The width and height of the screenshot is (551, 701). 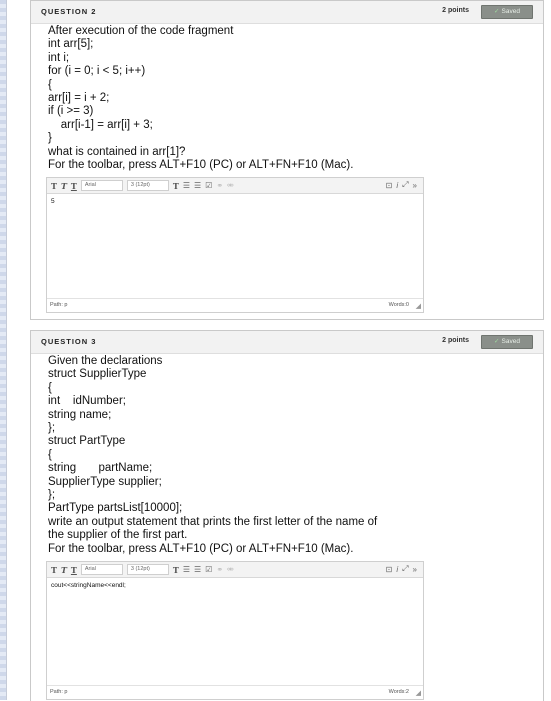 I want to click on question-line: SupplierType supplier;, so click(x=105, y=481).